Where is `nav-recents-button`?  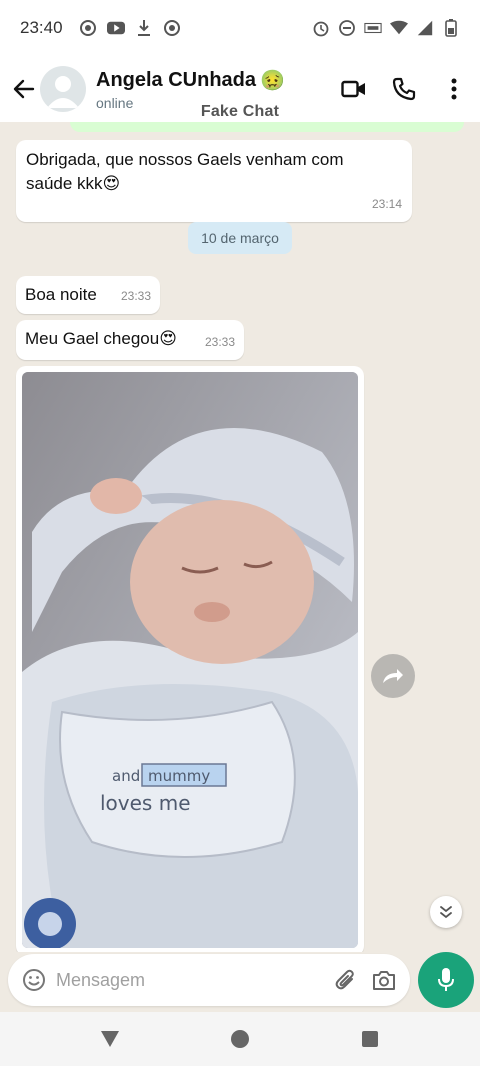 nav-recents-button is located at coordinates (370, 1039).